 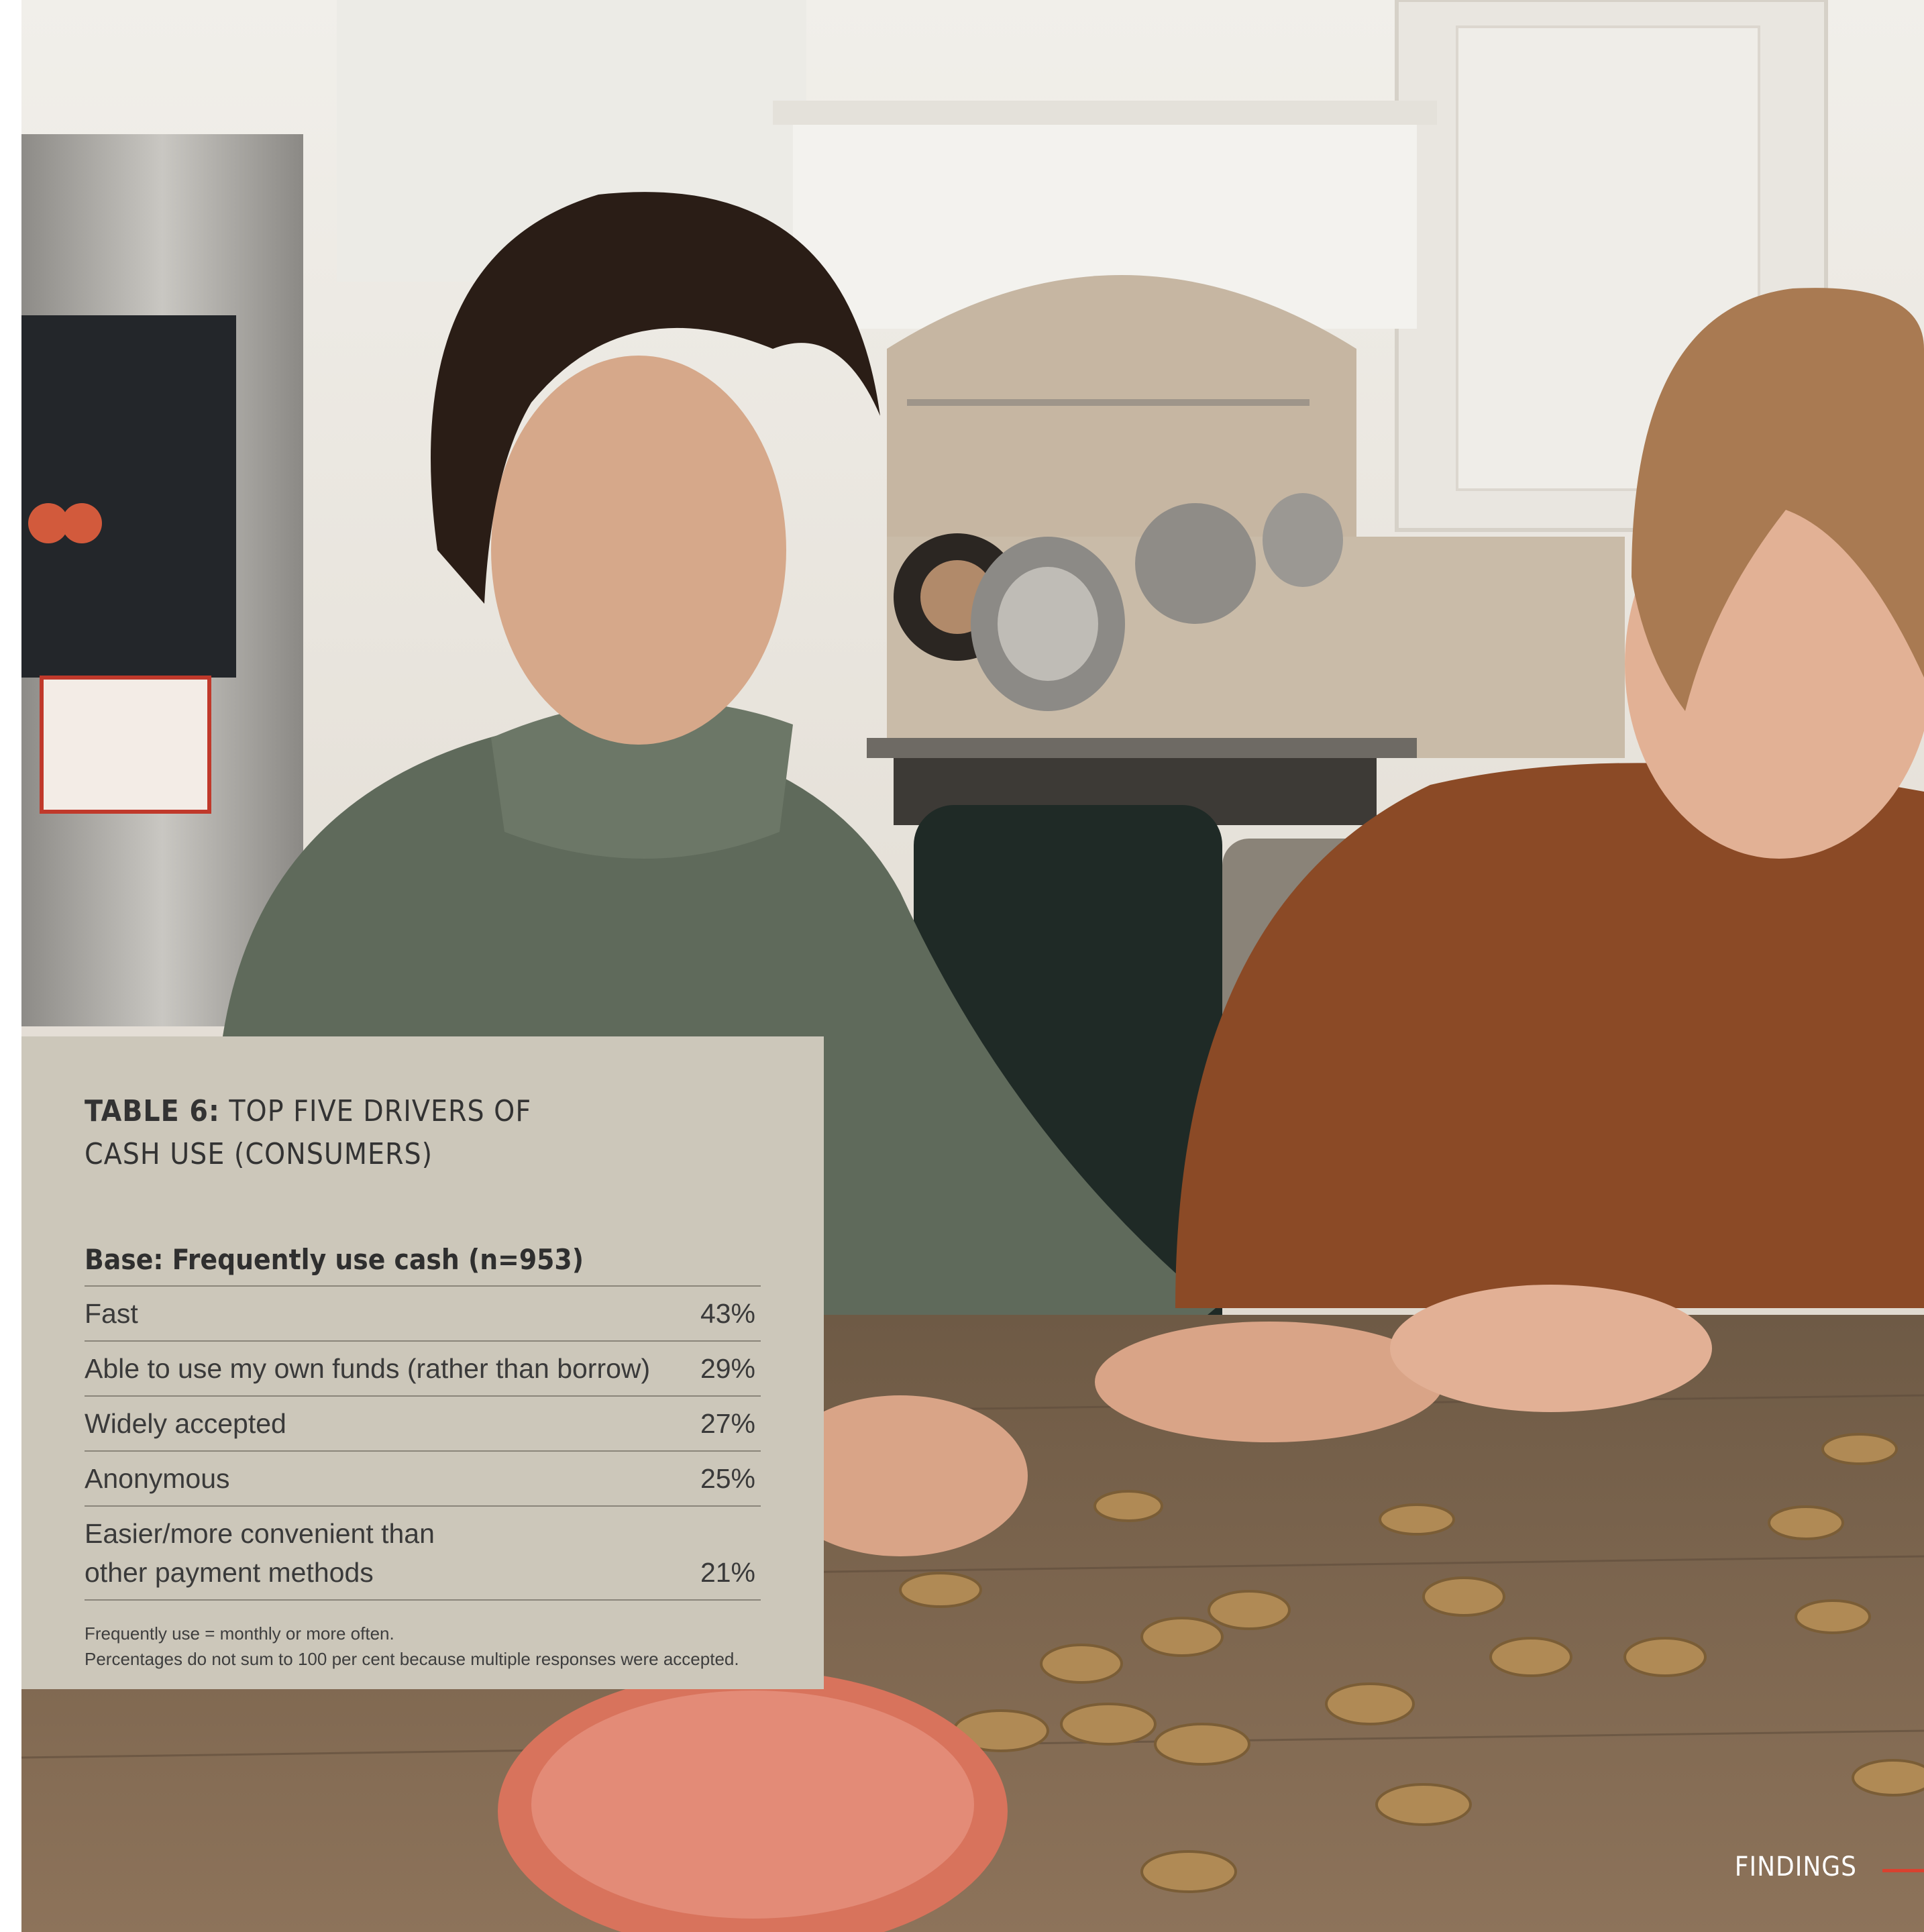 I want to click on section-accent-rule, so click(x=1903, y=1870).